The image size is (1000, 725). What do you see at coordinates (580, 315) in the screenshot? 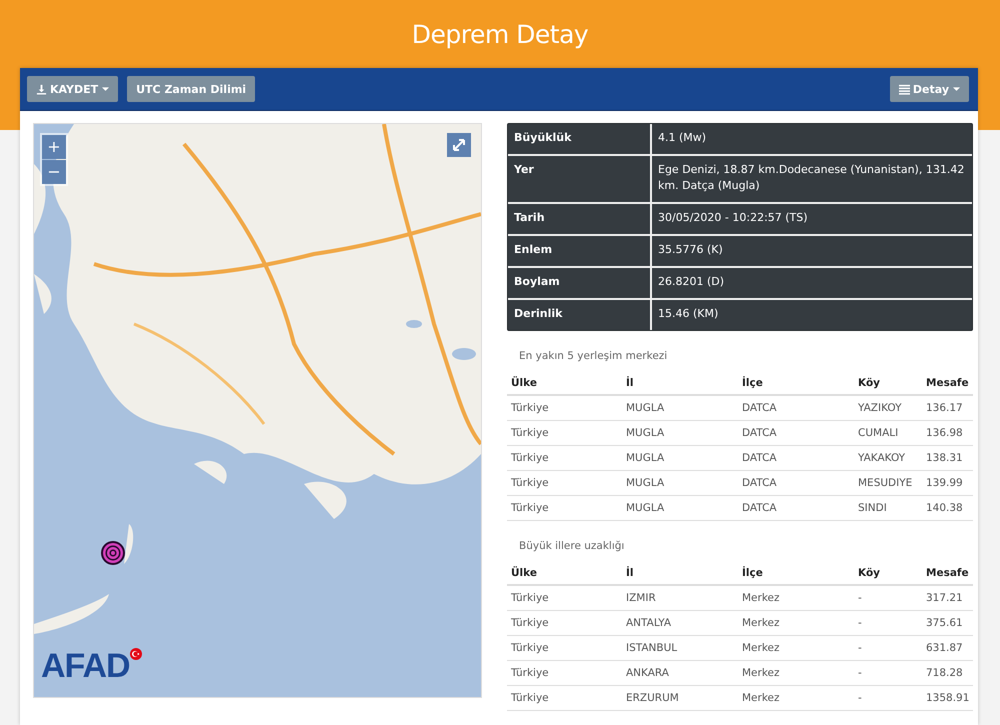
I see `detail-label: Derinlik` at bounding box center [580, 315].